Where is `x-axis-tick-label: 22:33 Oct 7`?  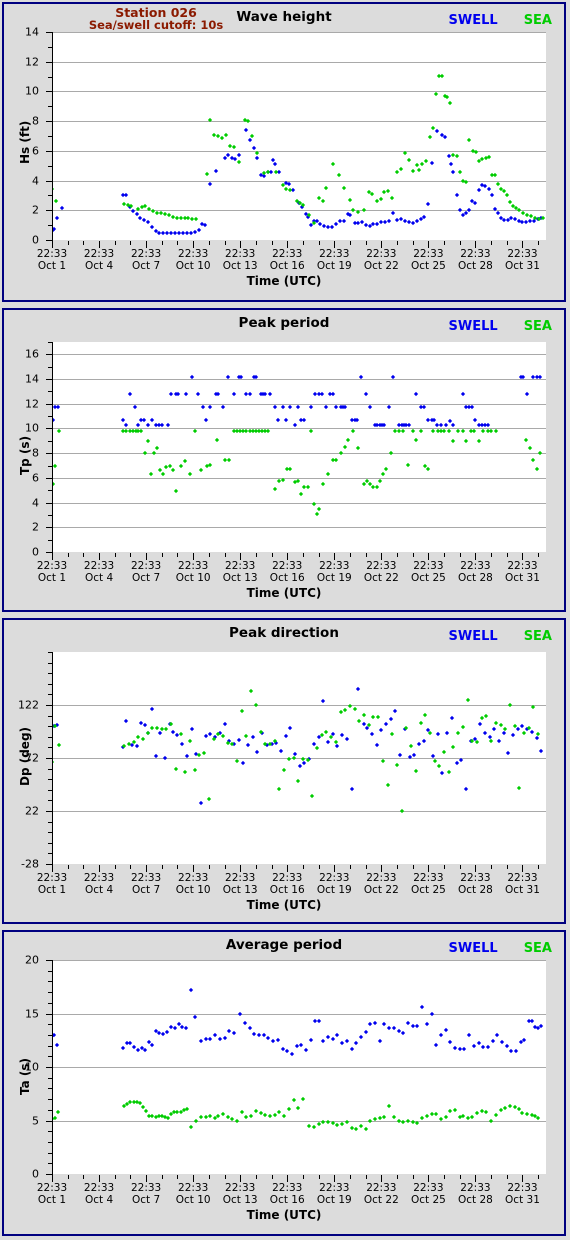 x-axis-tick-label: 22:33 Oct 7 is located at coordinates (146, 884).